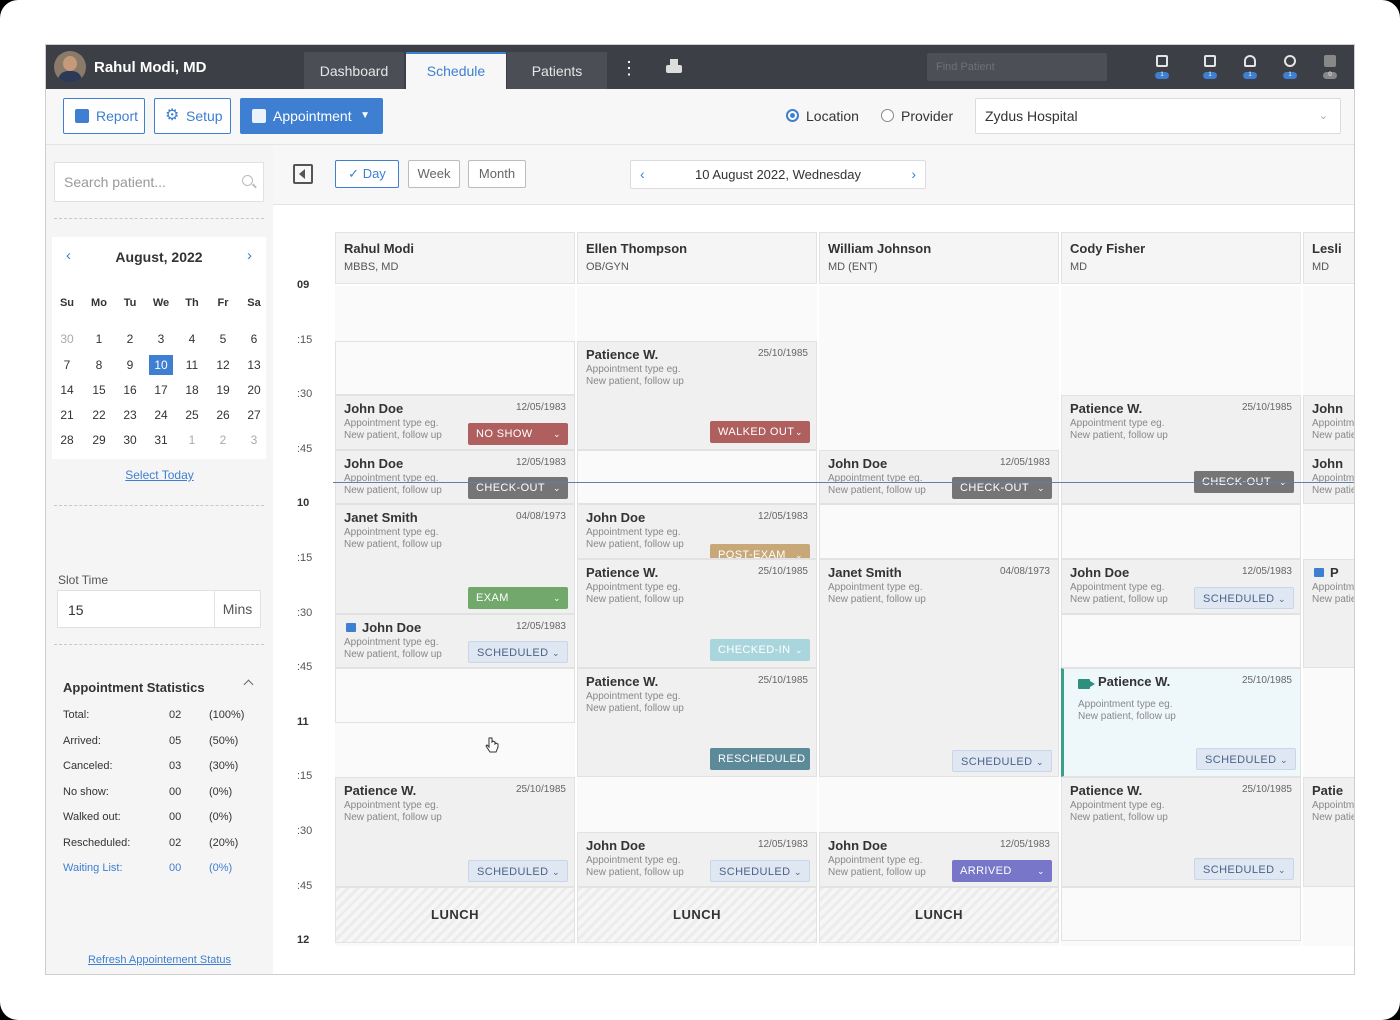 This screenshot has height=1020, width=1400. Describe the element at coordinates (163, 870) in the screenshot. I see `stat-row: Waiting List: 00 (0%)` at that location.